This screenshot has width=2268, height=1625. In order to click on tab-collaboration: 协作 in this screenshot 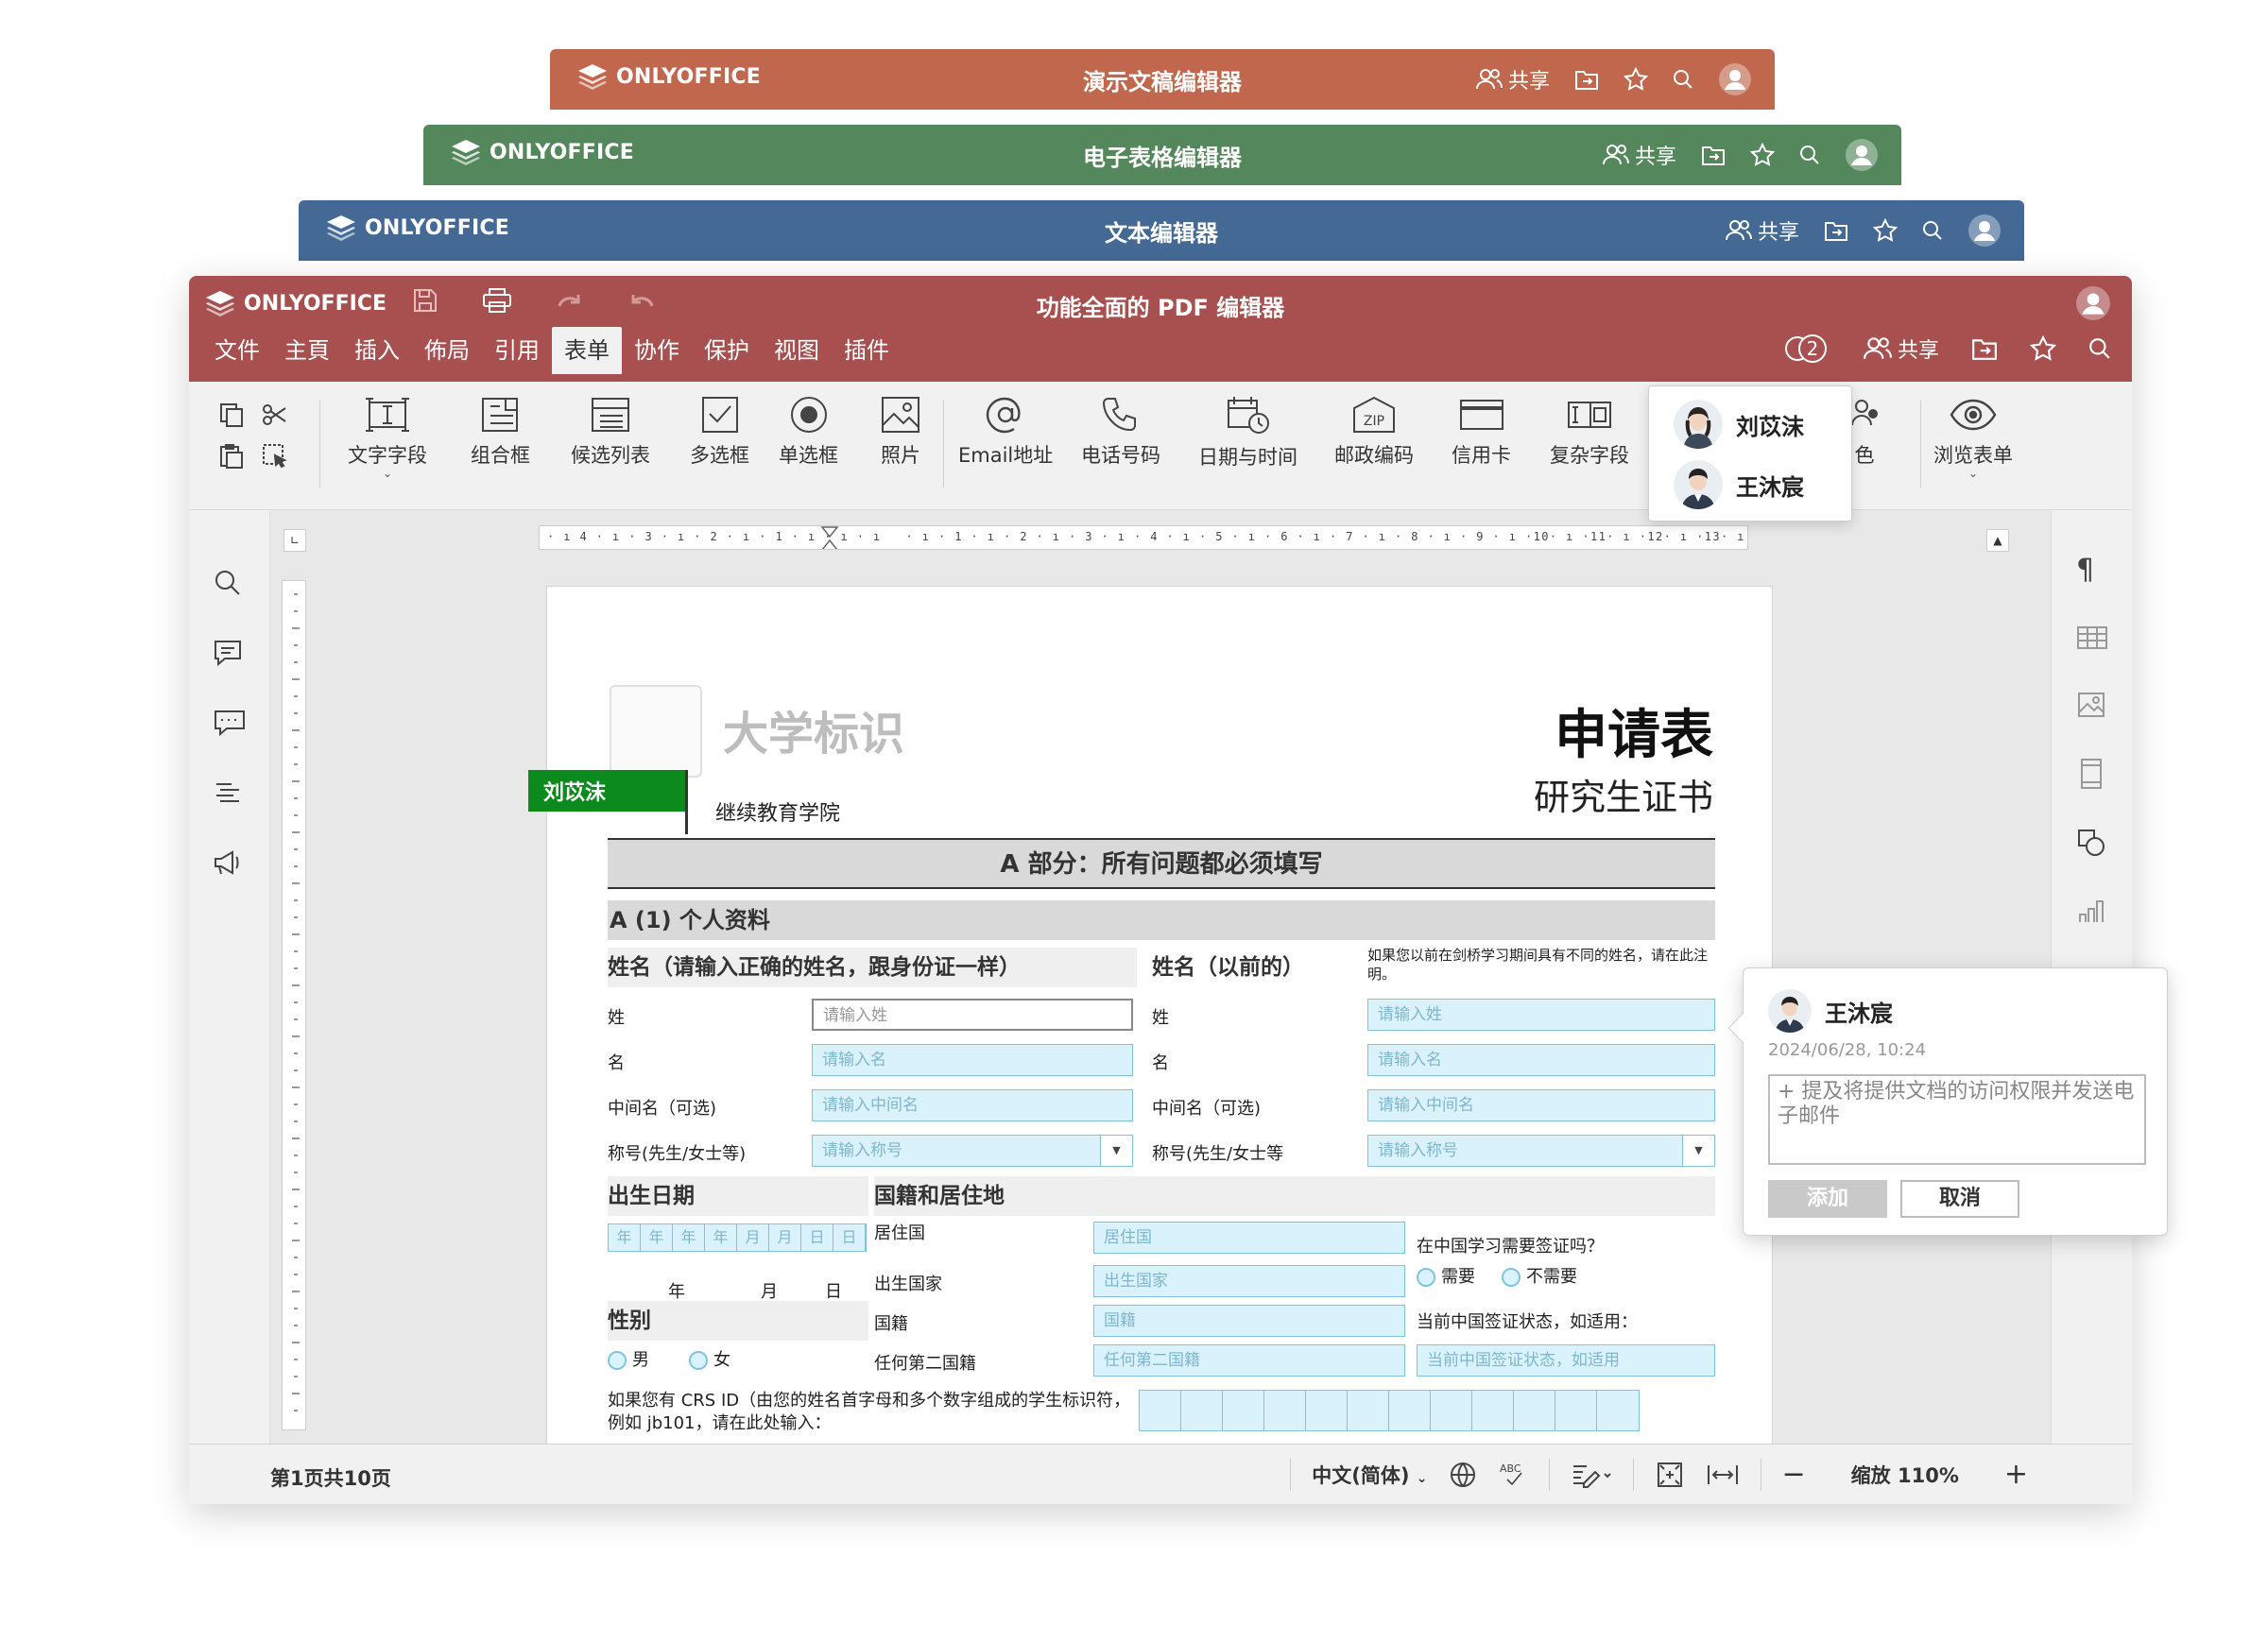, I will do `click(657, 351)`.